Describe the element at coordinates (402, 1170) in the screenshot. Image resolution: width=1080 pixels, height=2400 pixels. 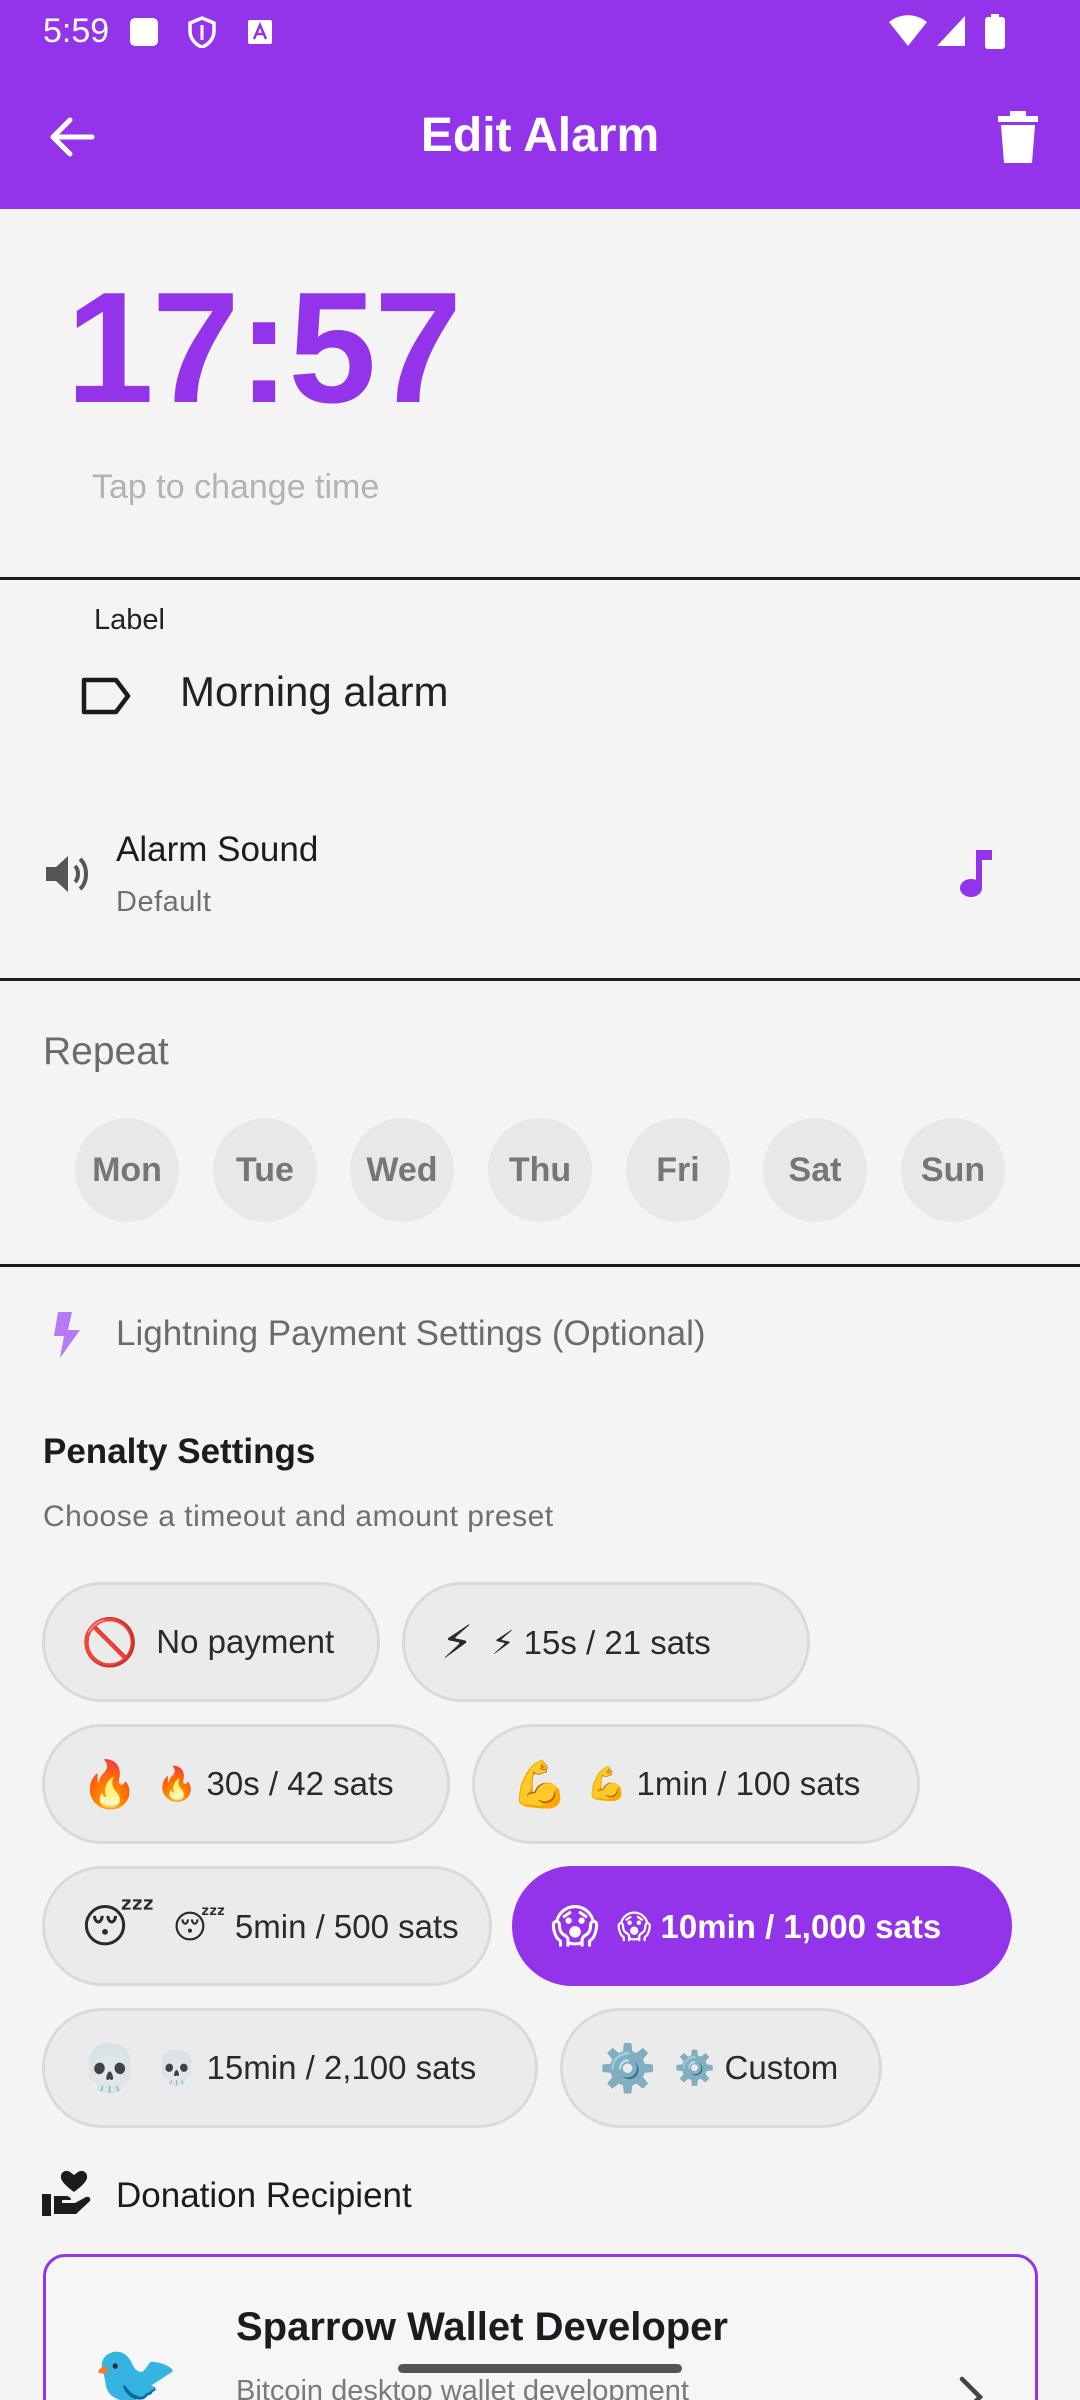
I see `day-wed: Wed` at that location.